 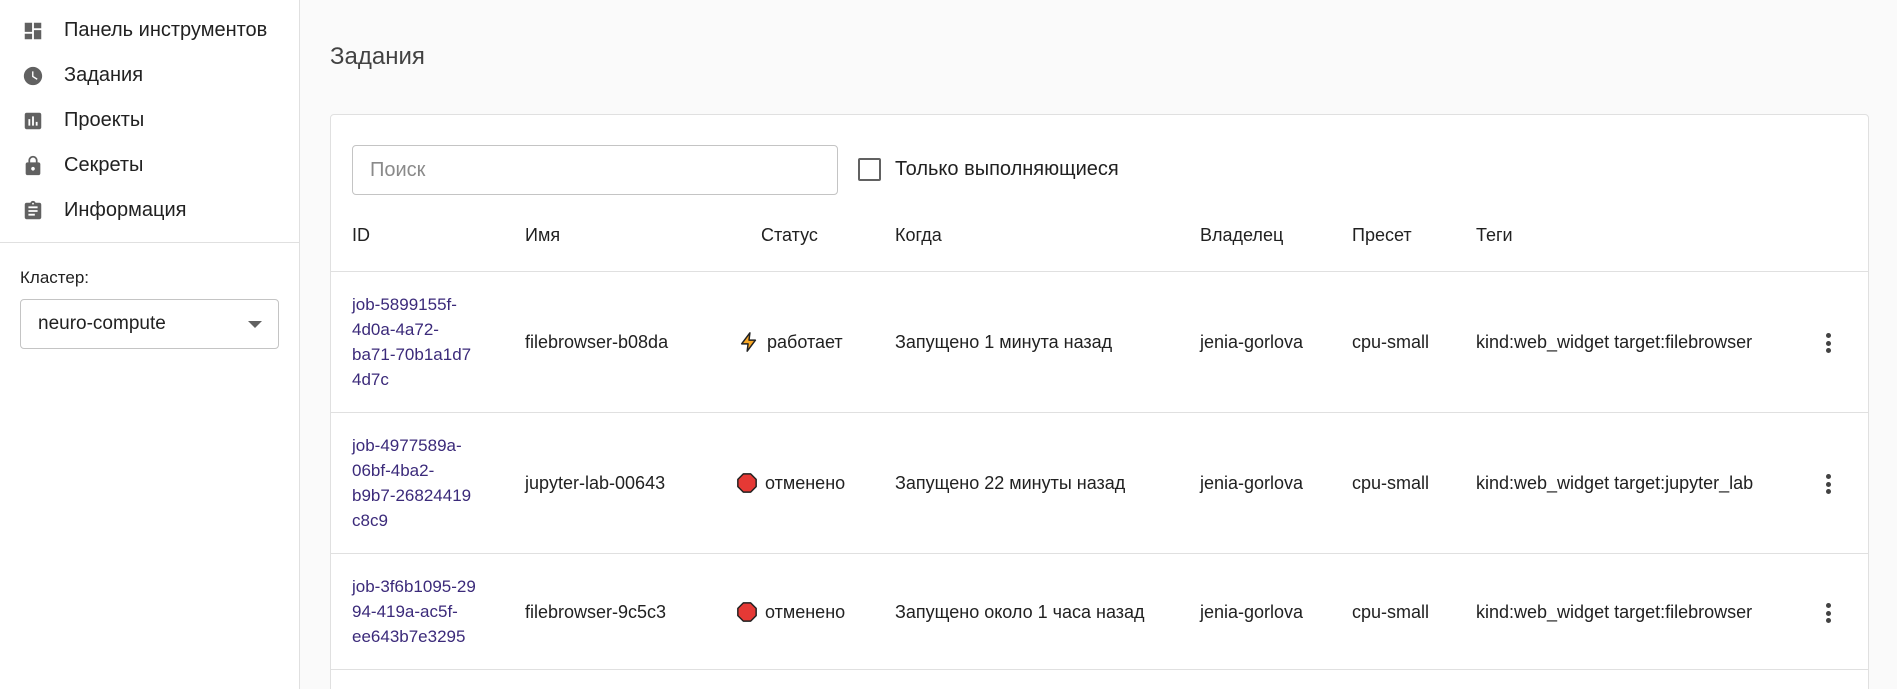 What do you see at coordinates (377, 56) in the screenshot?
I see `page-title: Задания` at bounding box center [377, 56].